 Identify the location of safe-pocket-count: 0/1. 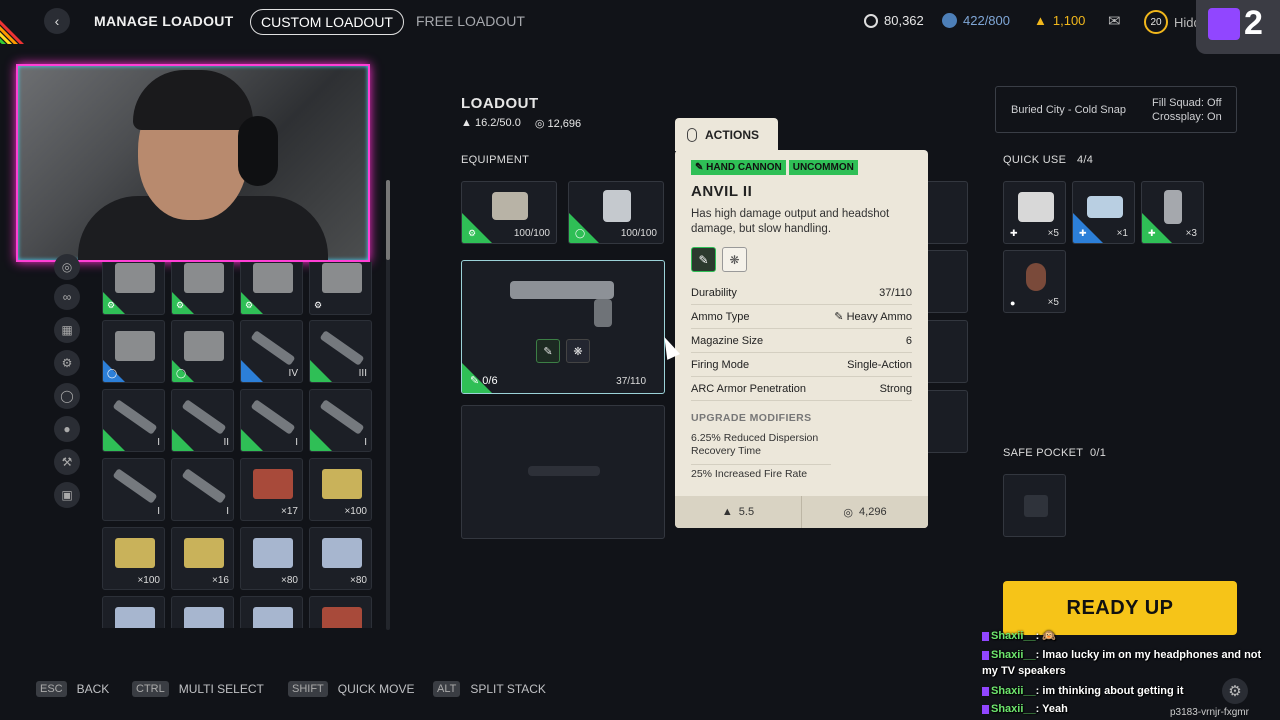
(1098, 453).